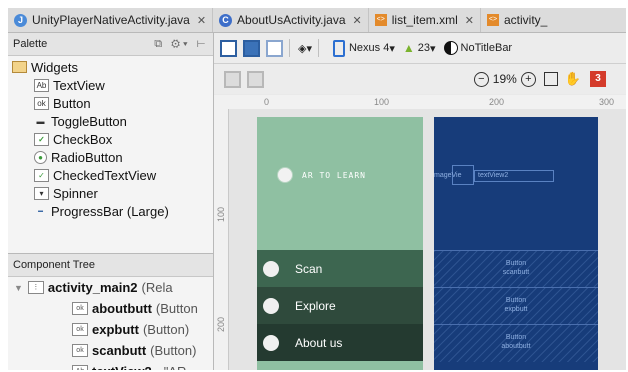 The image size is (628, 372). I want to click on palette-title: Palette, so click(30, 44).